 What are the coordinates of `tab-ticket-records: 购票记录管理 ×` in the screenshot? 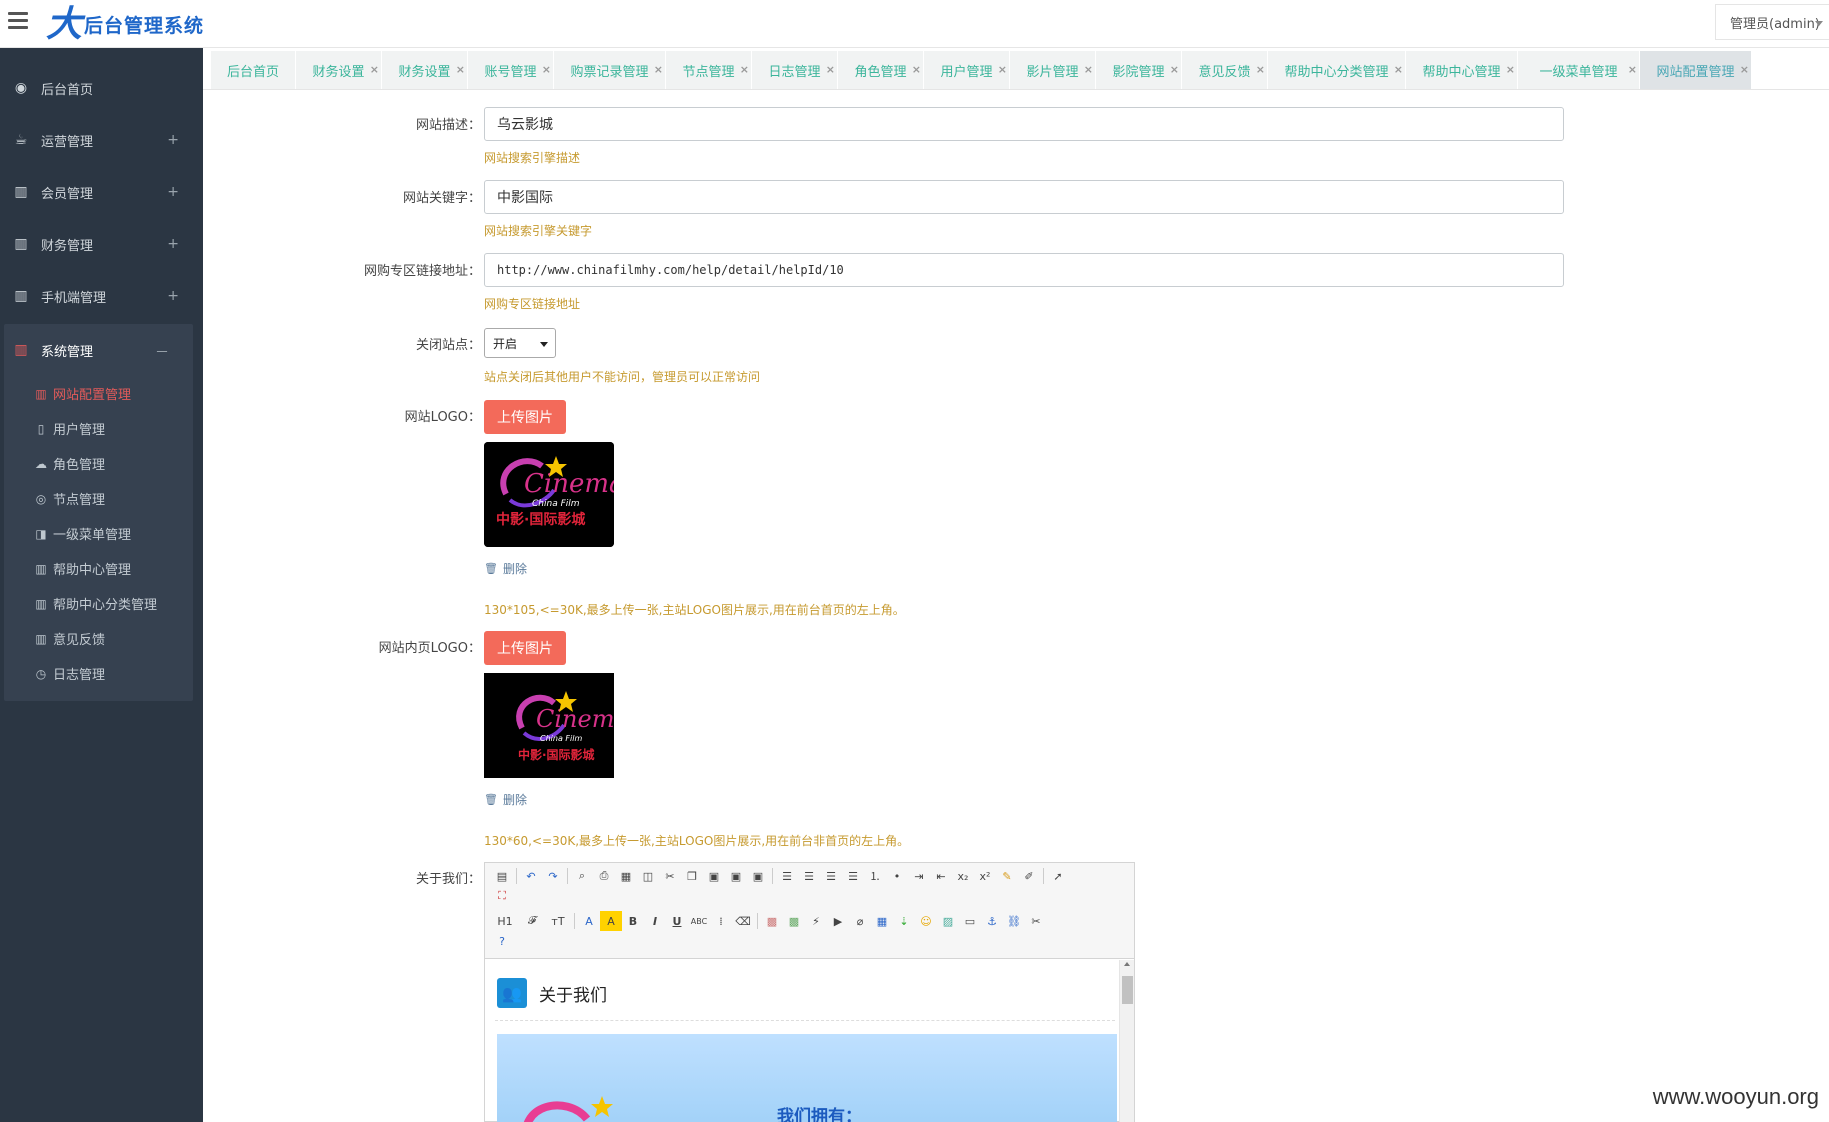 It's located at (610, 70).